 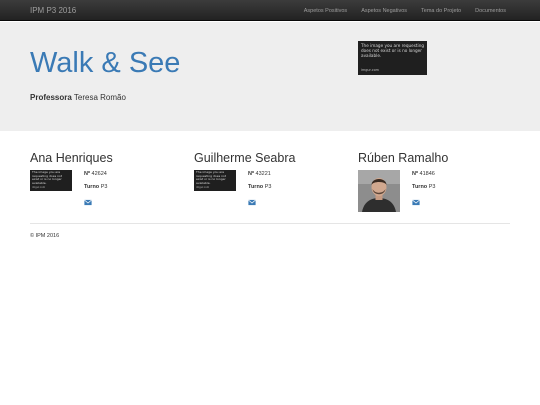 I want to click on nav-link-aspetos-negativos: Aspetos Negativos, so click(x=384, y=11).